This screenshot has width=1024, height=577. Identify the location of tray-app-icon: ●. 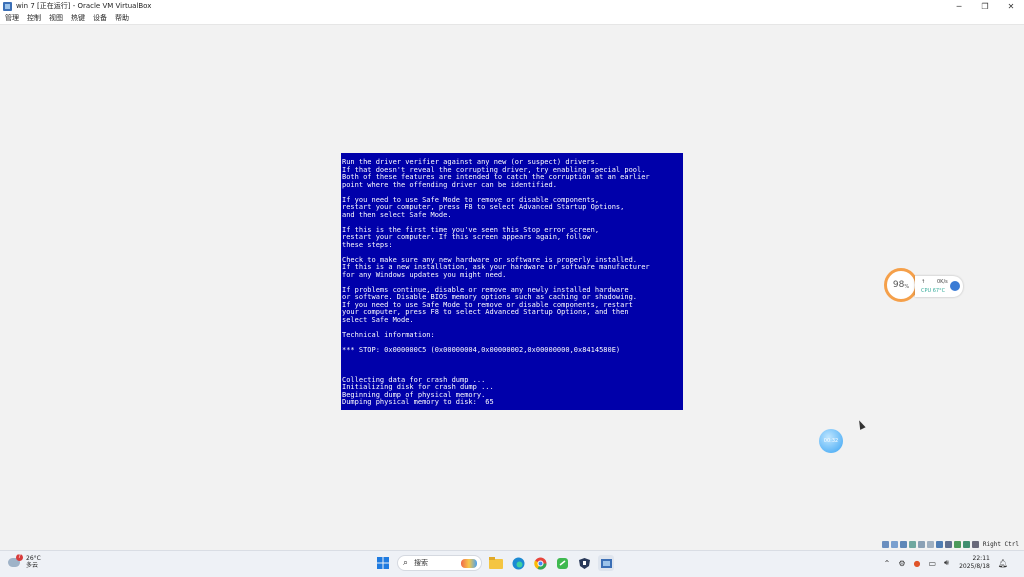
(916, 563).